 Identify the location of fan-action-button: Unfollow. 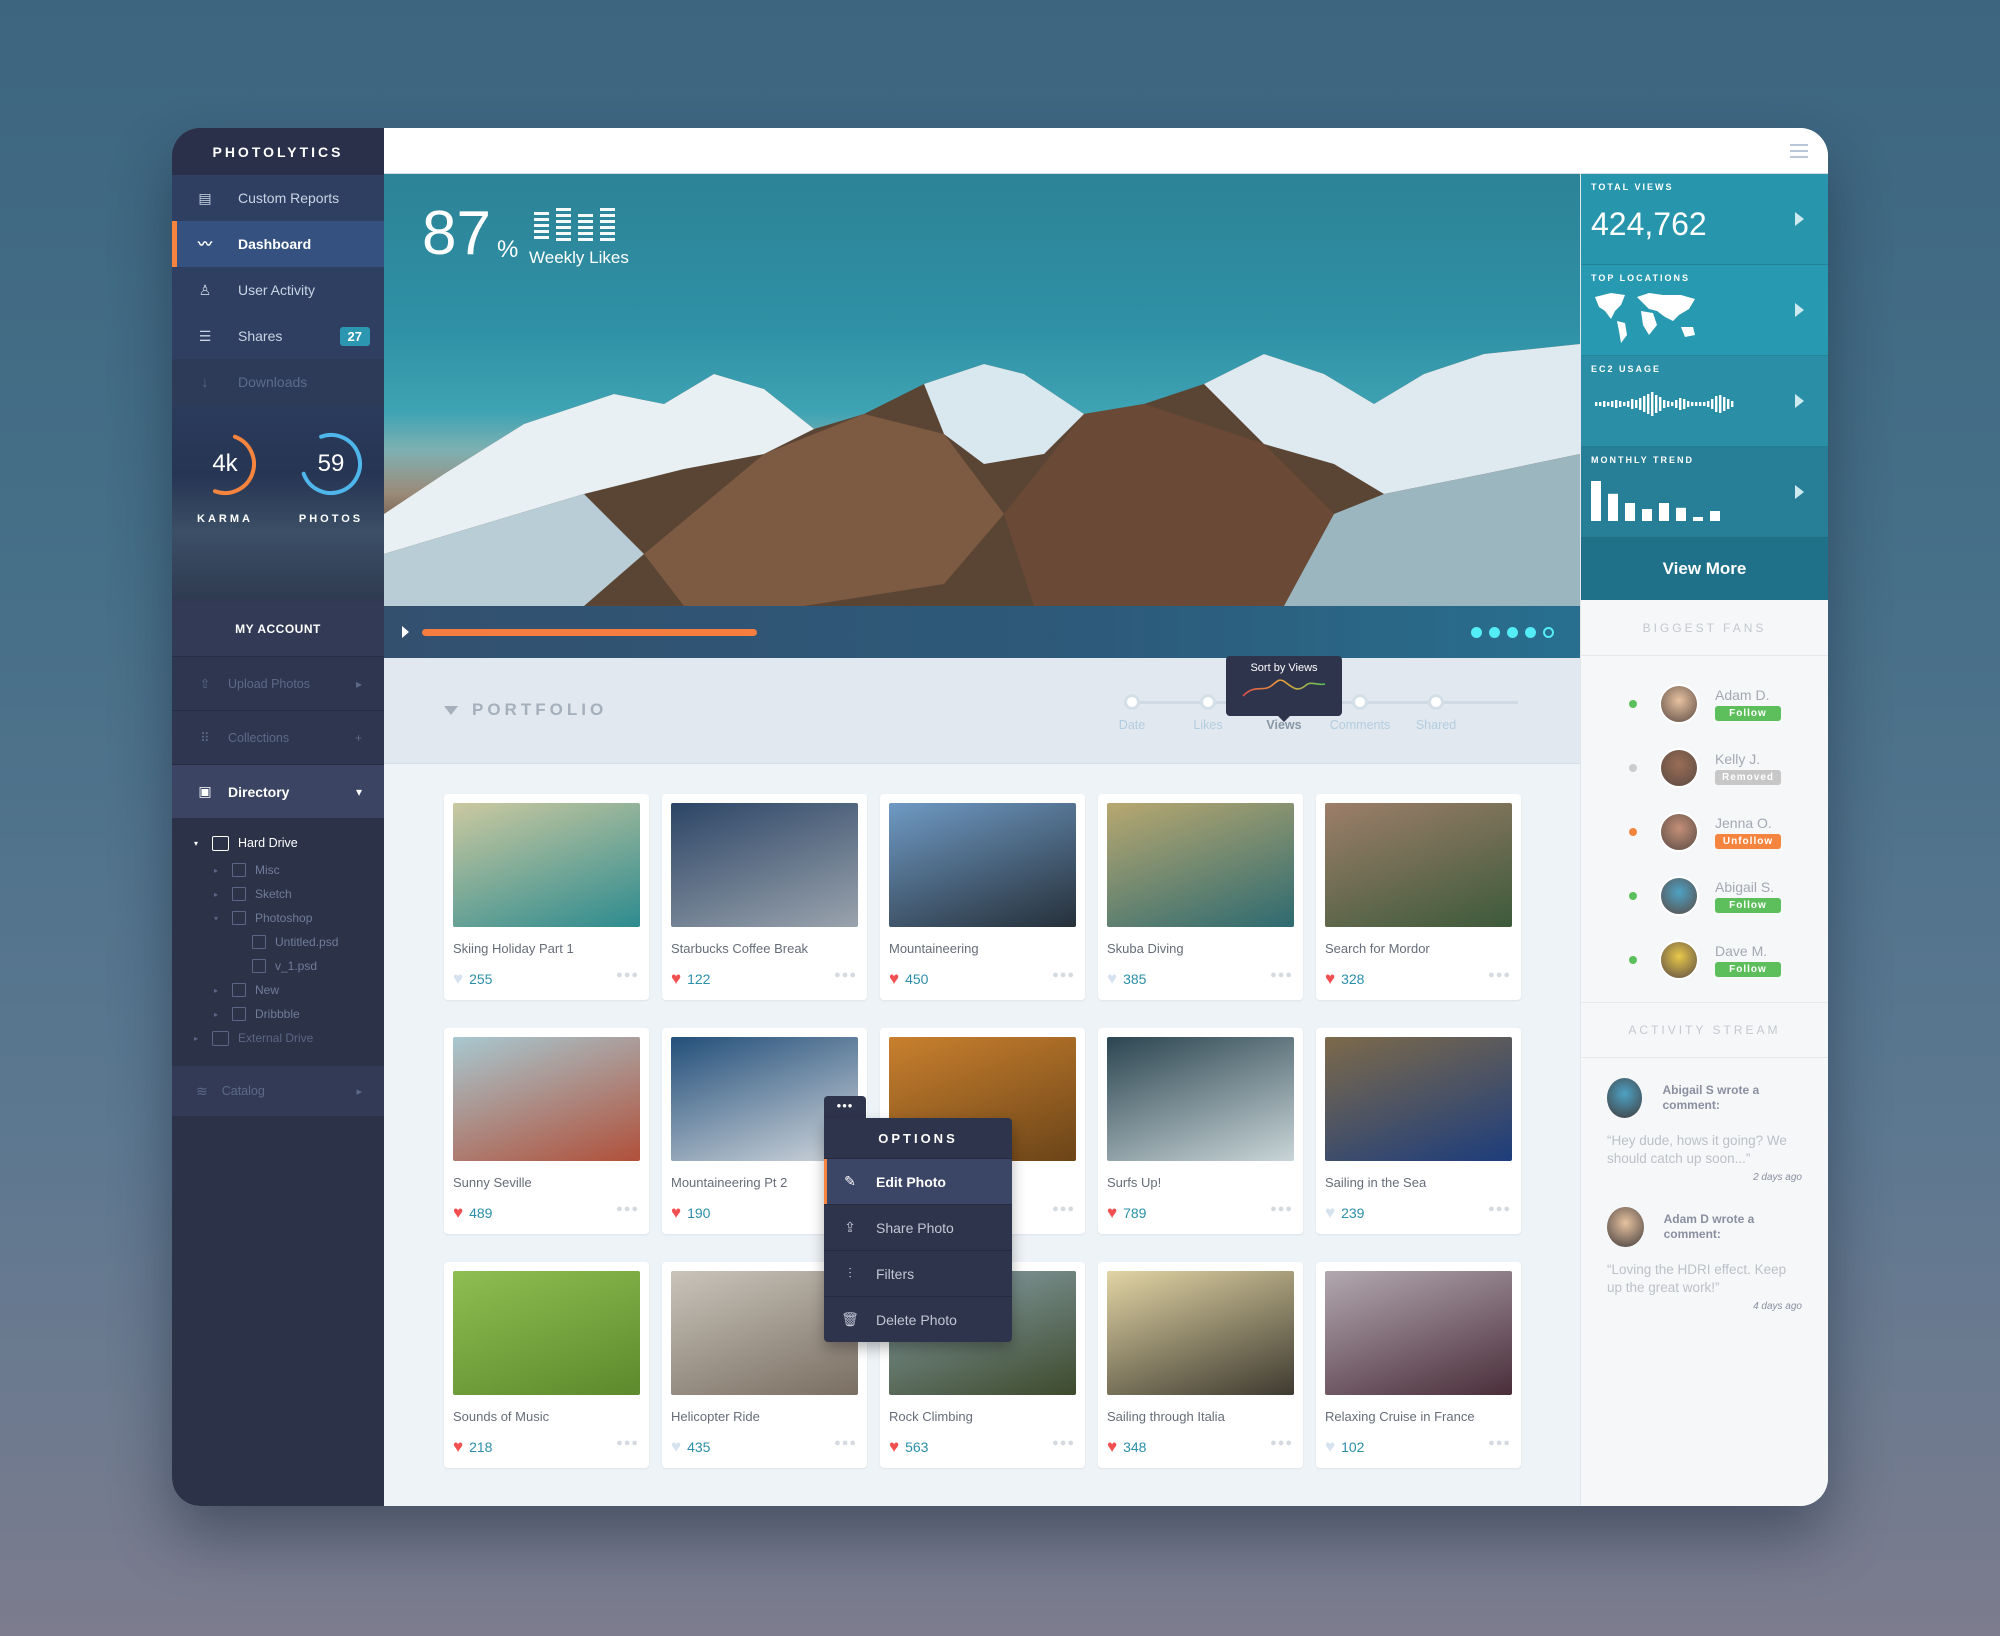
(1748, 841).